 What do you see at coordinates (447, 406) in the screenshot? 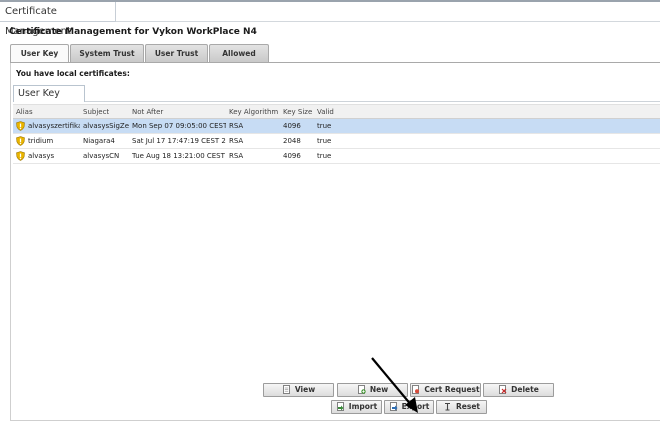
I see `reset-icon` at bounding box center [447, 406].